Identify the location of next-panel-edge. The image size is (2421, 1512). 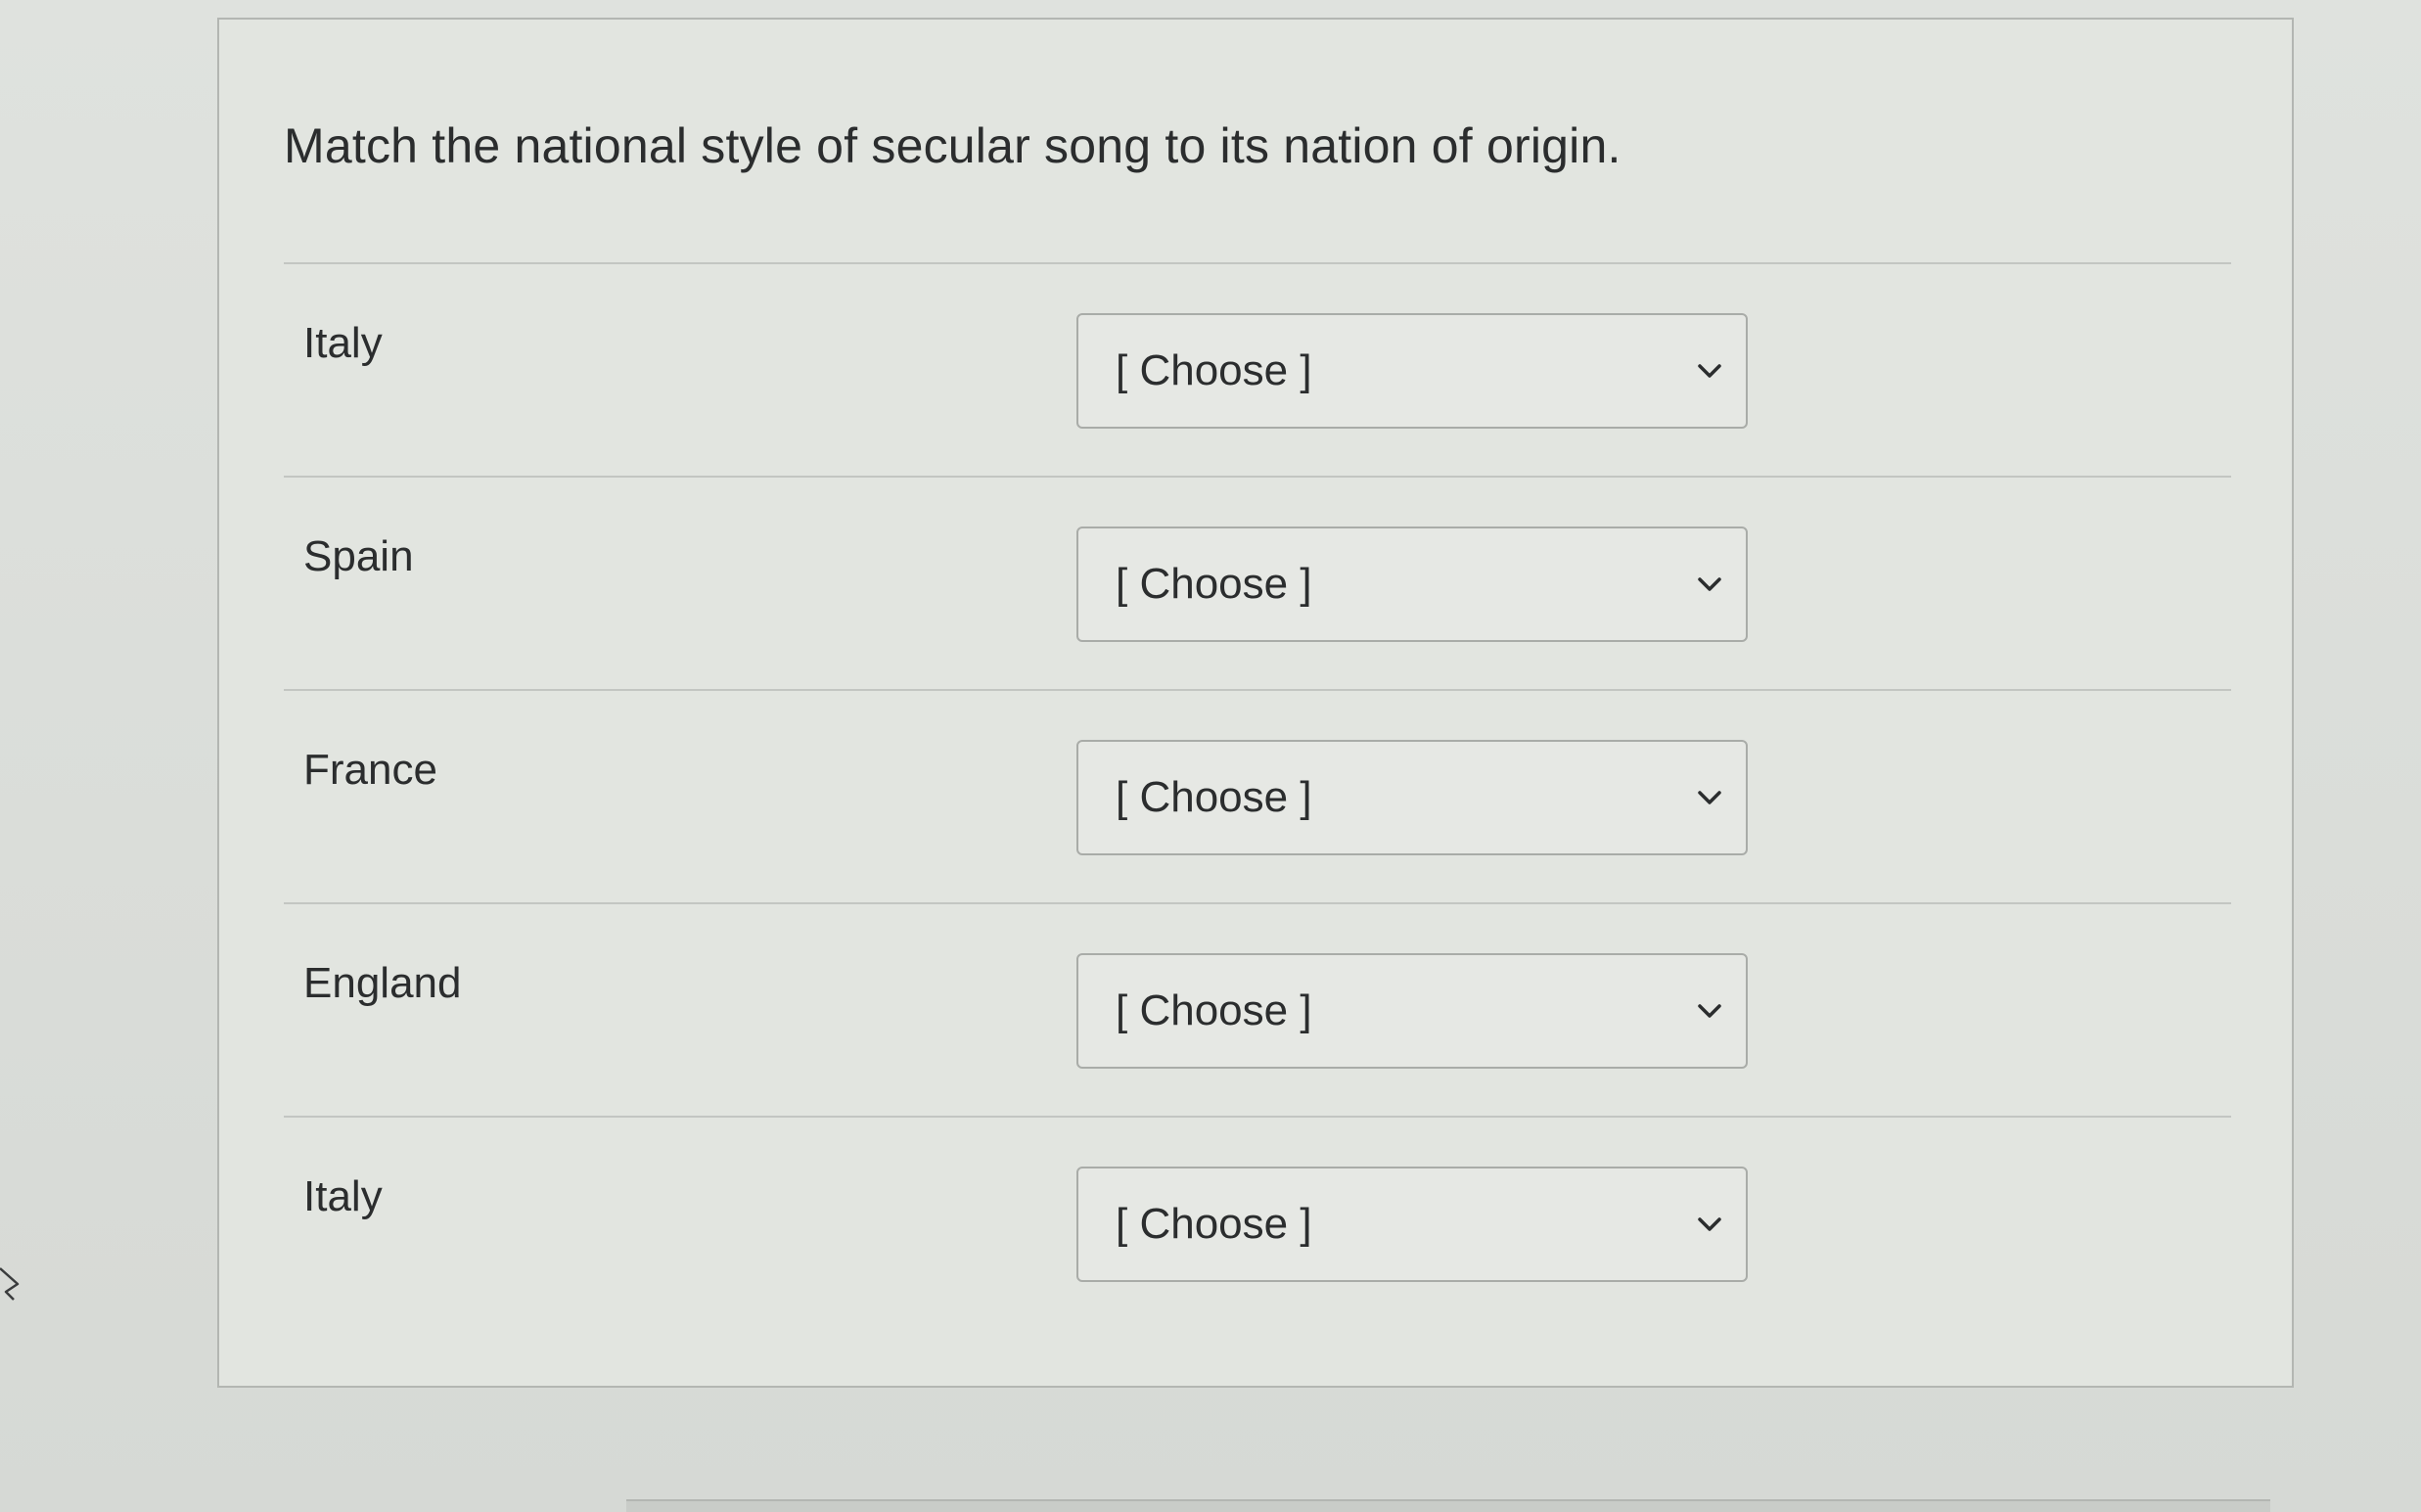
(1448, 1505).